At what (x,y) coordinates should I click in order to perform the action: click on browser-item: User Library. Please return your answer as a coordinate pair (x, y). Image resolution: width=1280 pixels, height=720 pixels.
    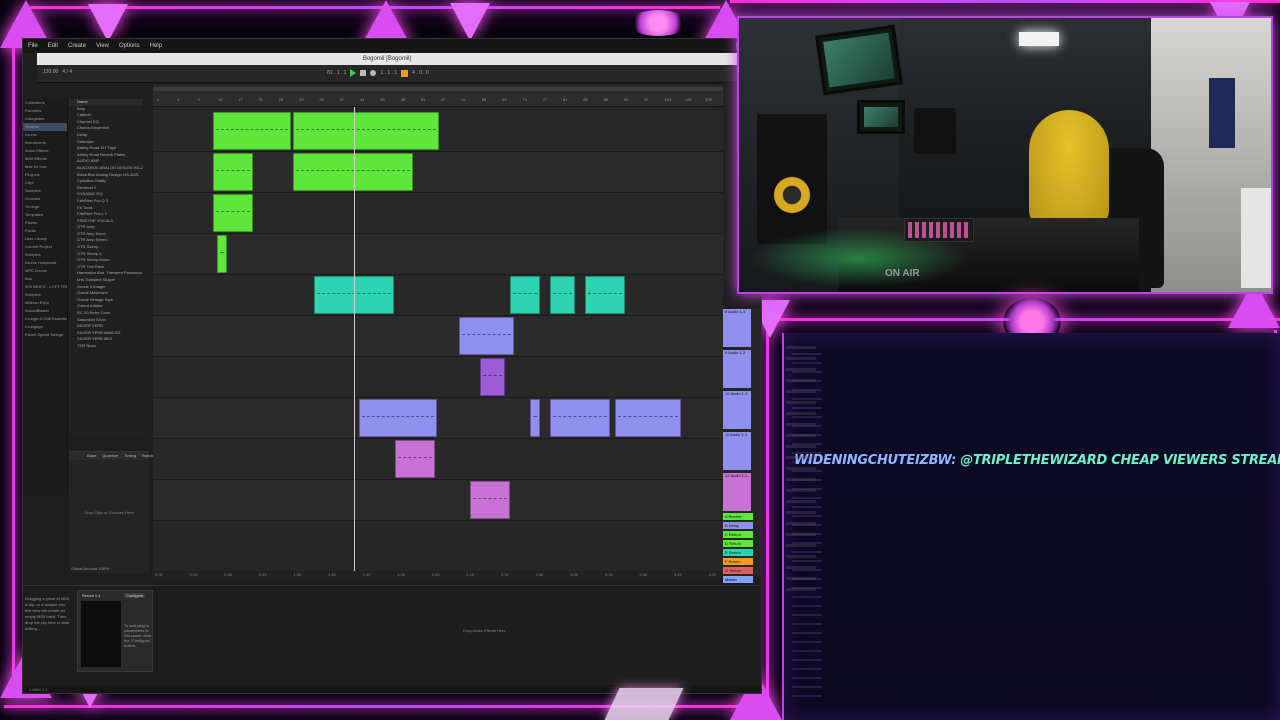
    Looking at the image, I should click on (45, 239).